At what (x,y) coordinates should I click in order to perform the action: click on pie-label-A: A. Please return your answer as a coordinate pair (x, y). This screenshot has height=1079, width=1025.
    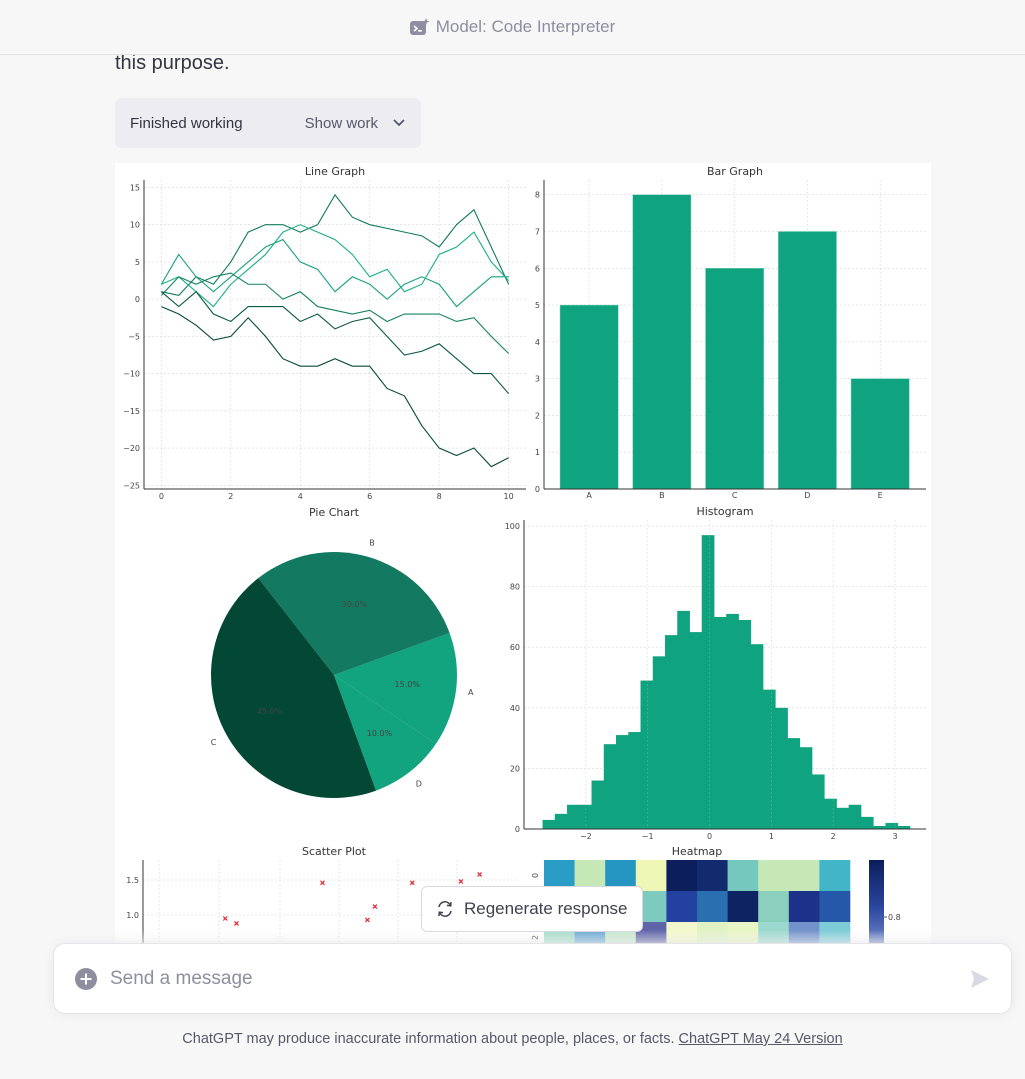
    Looking at the image, I should click on (471, 692).